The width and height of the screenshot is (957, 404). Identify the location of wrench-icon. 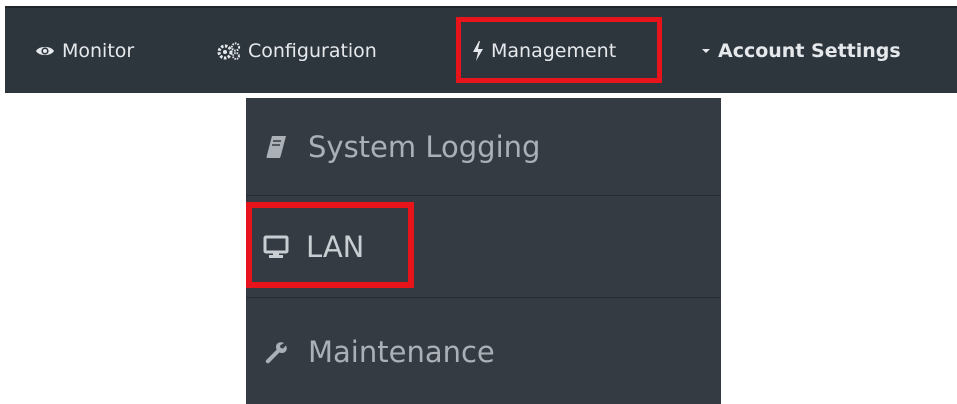
(276, 352).